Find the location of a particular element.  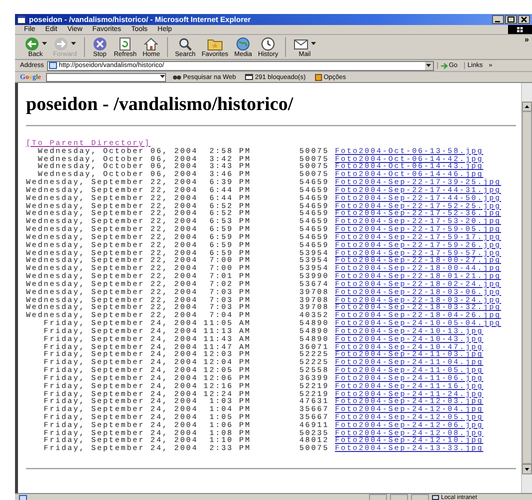

app-icon is located at coordinates (21, 19).